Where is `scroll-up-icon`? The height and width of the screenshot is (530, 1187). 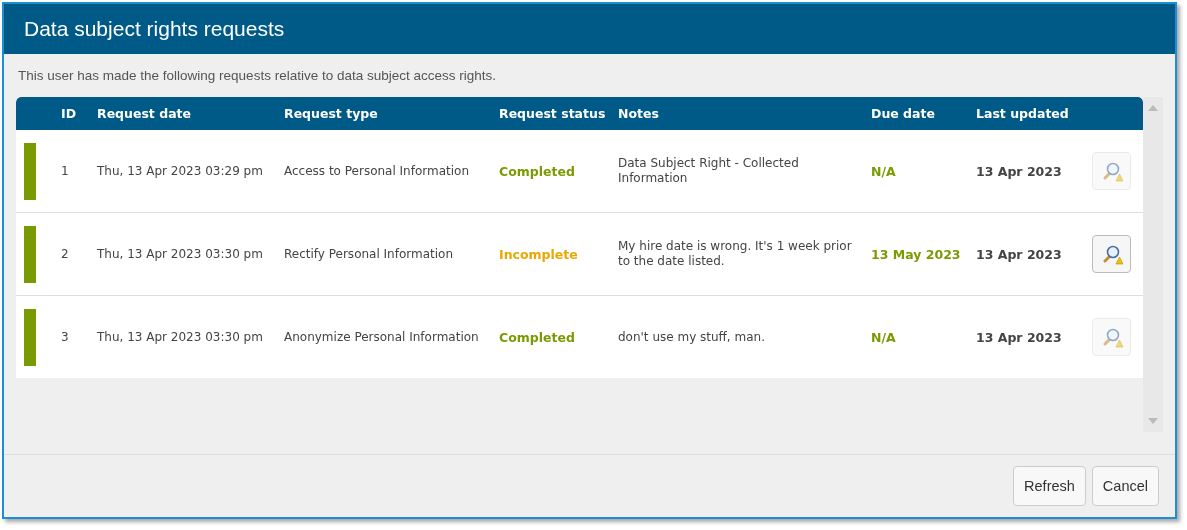
scroll-up-icon is located at coordinates (1153, 108).